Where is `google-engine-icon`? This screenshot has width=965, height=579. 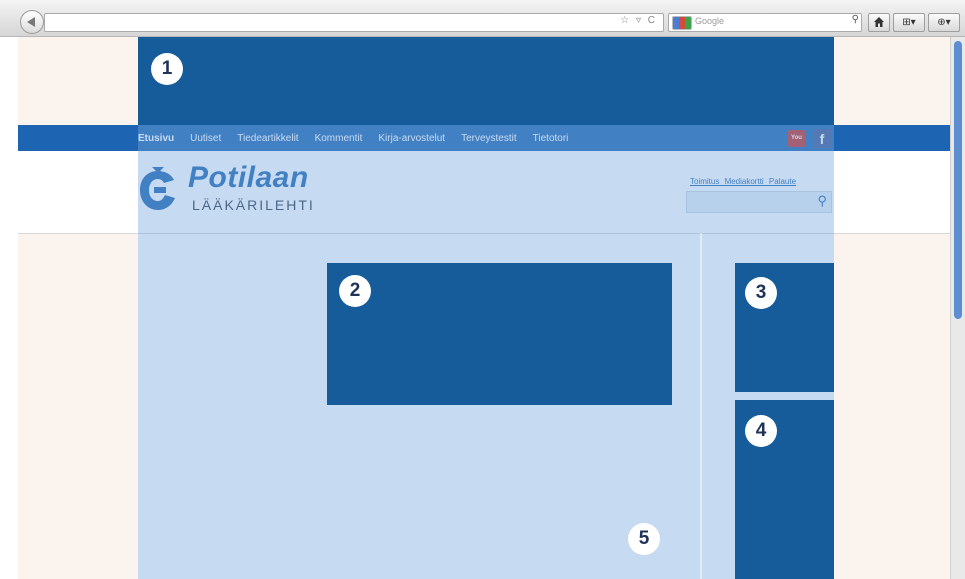
google-engine-icon is located at coordinates (682, 23).